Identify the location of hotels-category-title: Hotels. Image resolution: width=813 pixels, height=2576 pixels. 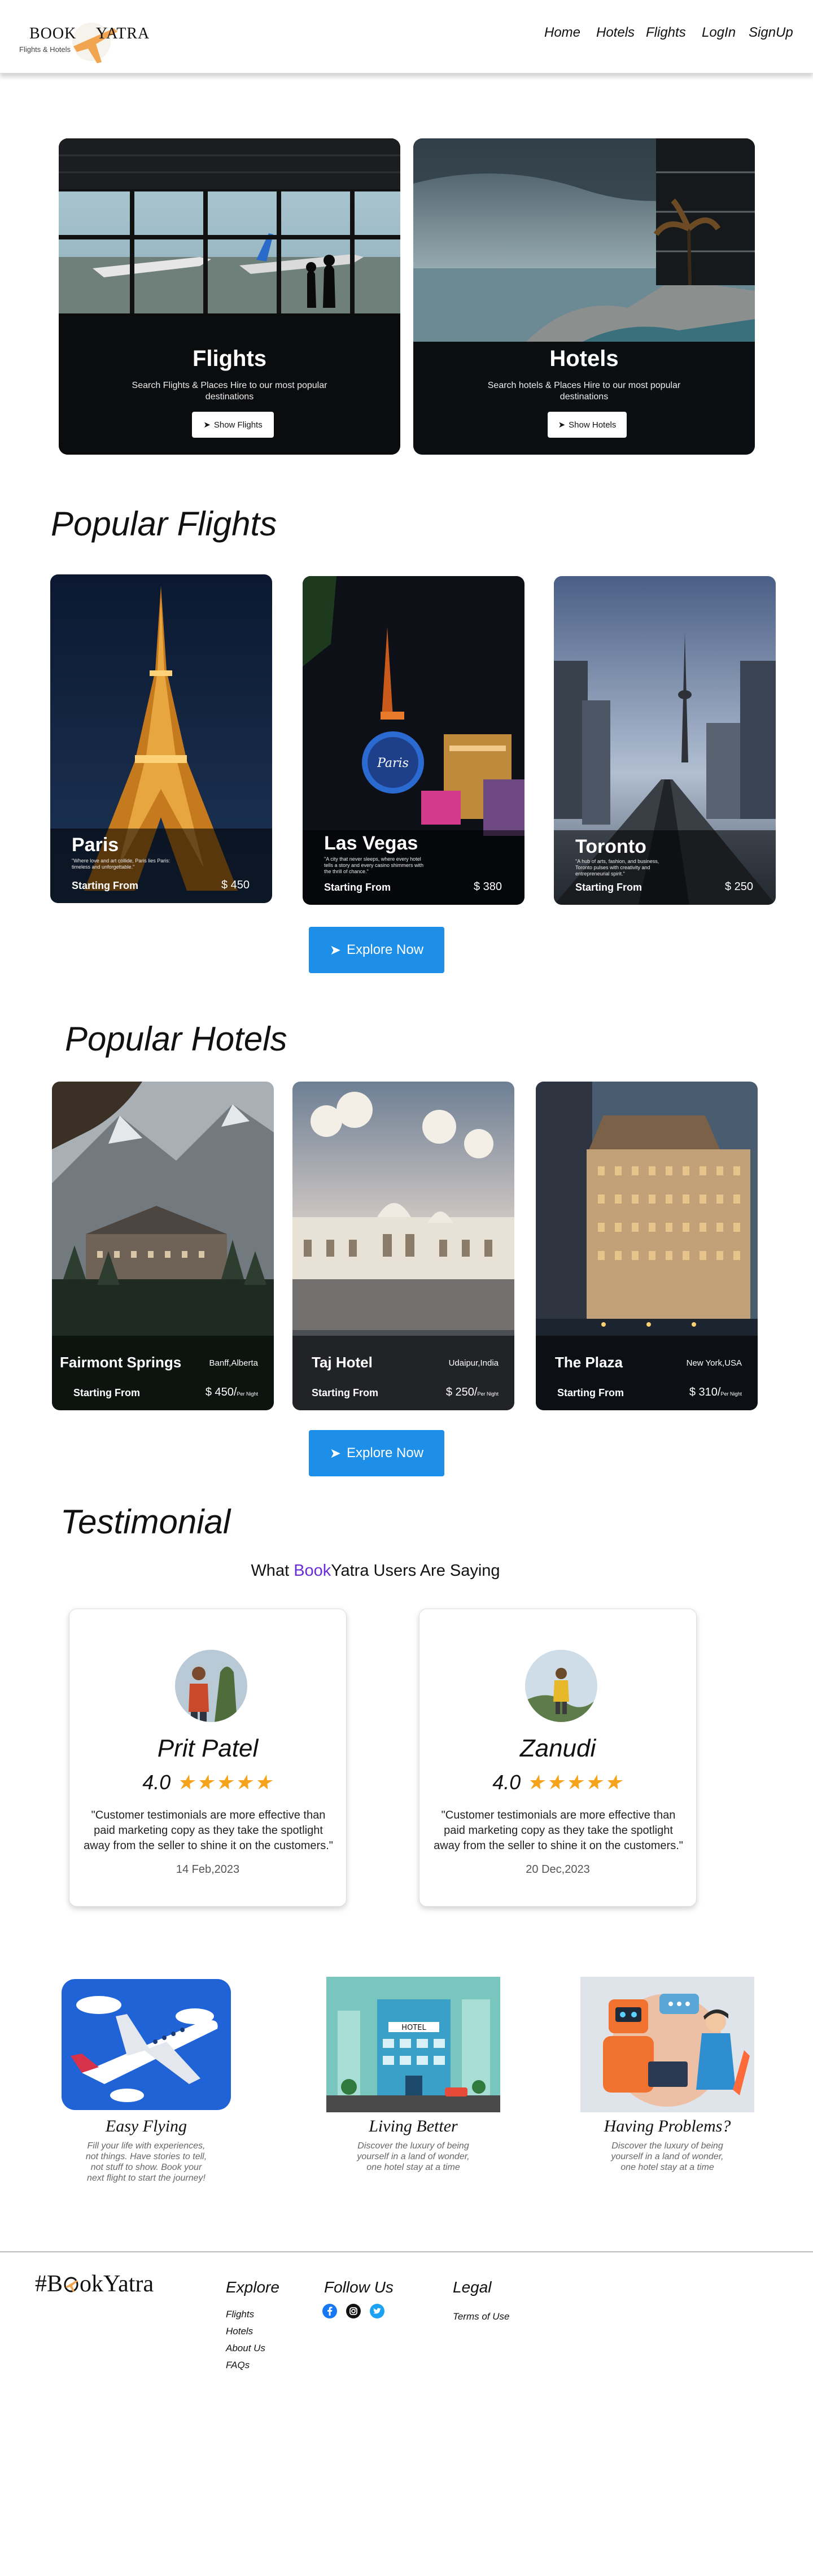
(584, 358).